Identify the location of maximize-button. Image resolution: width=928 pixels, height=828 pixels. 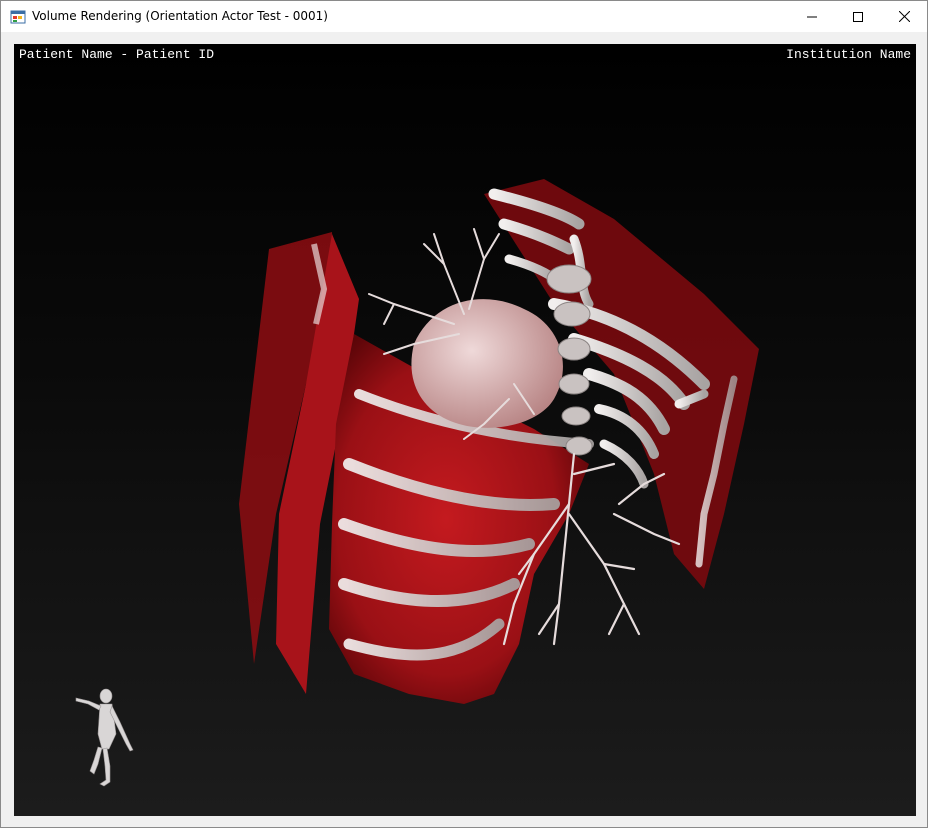
(858, 16).